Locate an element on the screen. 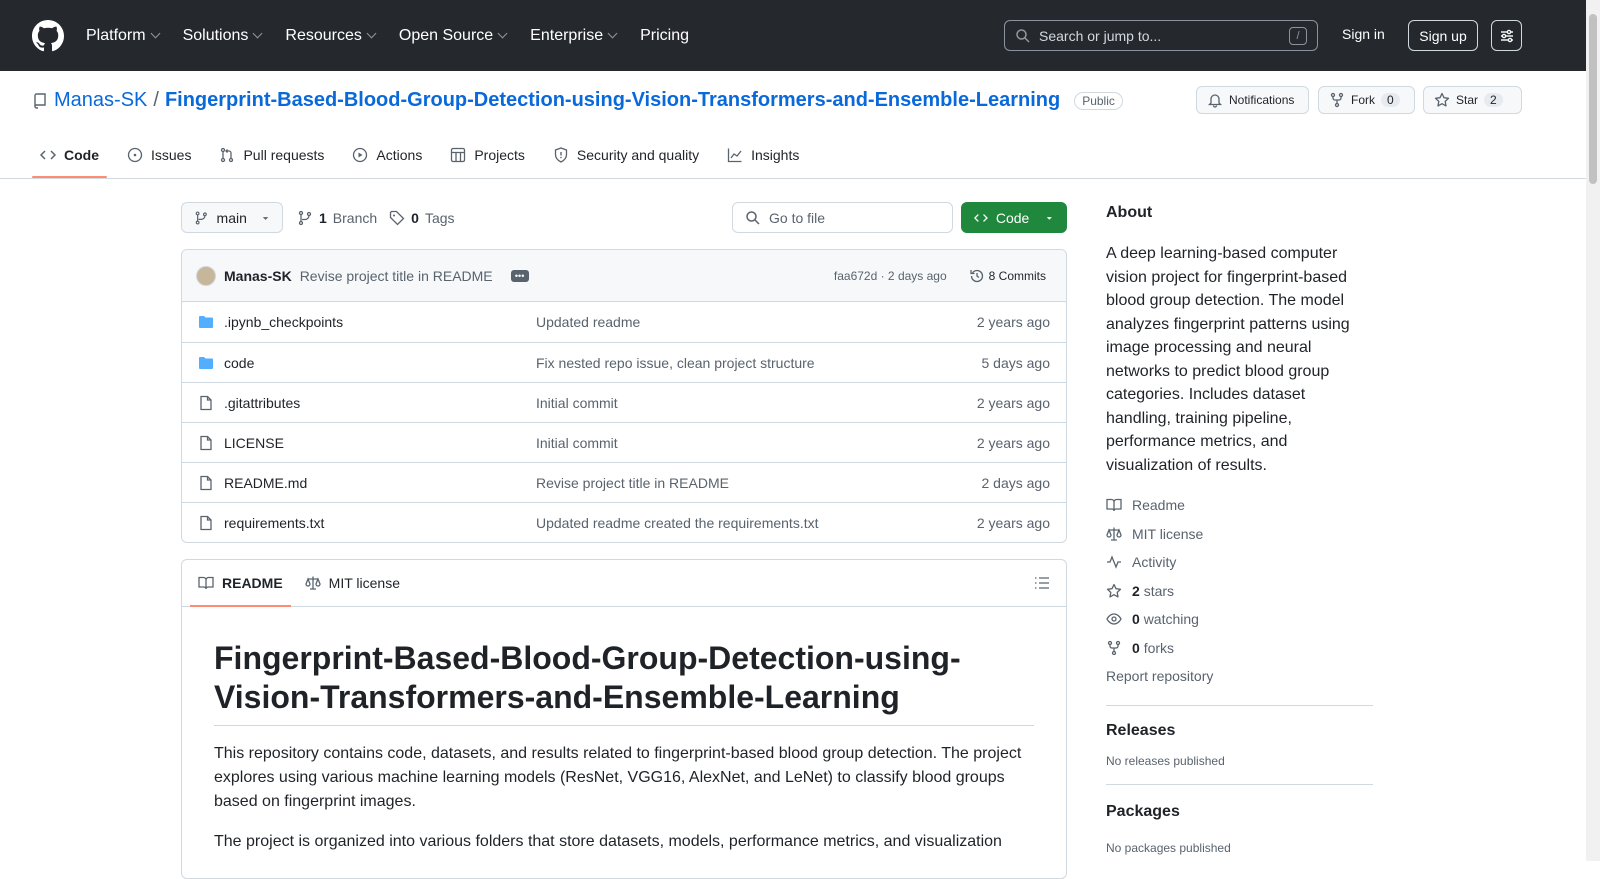  packages-heading: Packages is located at coordinates (1239, 812).